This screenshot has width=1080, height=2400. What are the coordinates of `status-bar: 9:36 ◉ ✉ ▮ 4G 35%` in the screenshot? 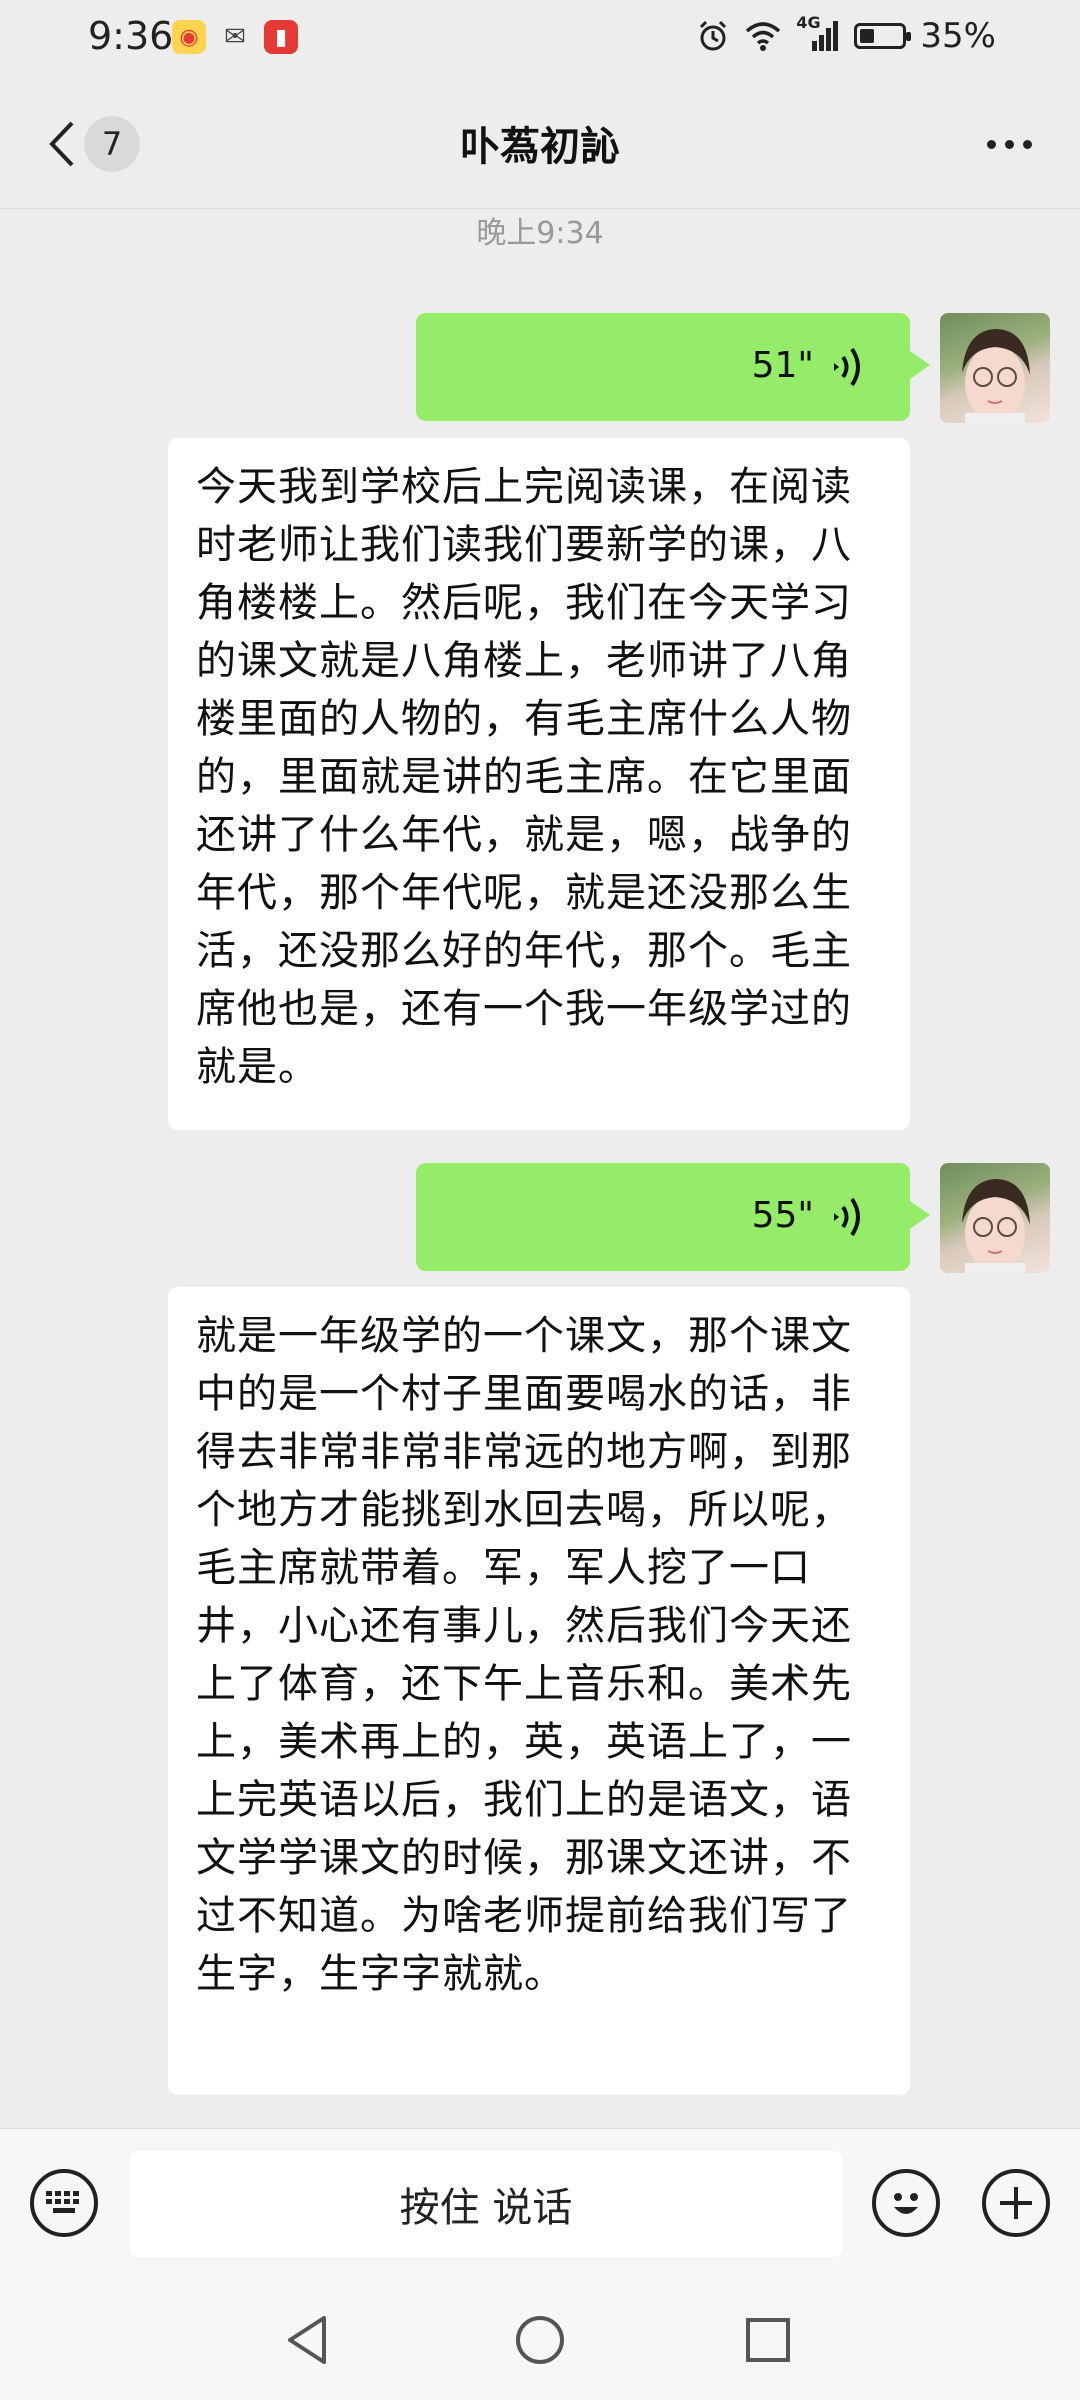 It's located at (540, 40).